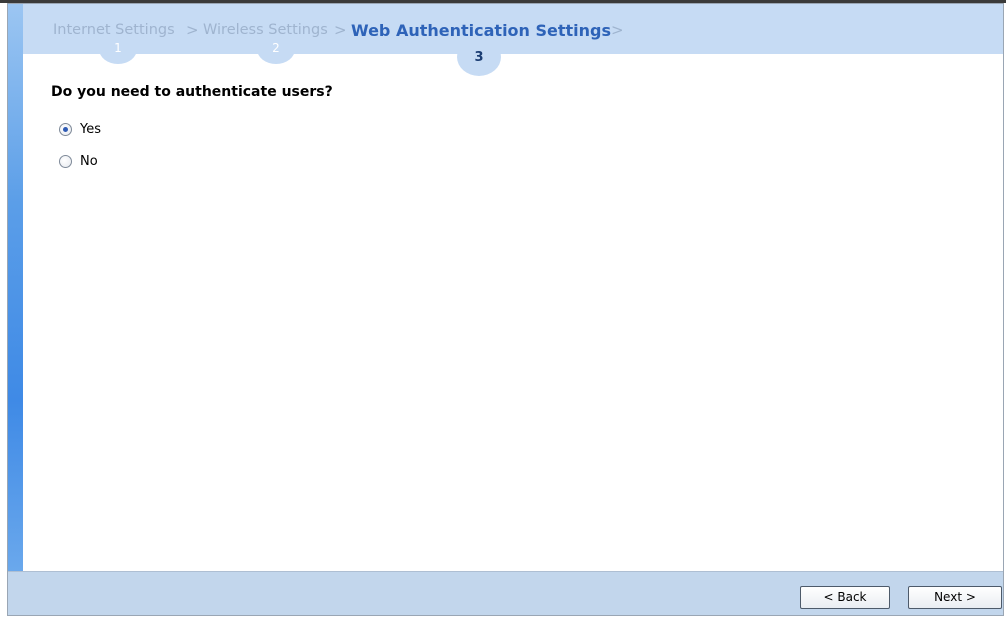 The width and height of the screenshot is (1006, 618). I want to click on page-question: Do you need to authenticate users?, so click(192, 92).